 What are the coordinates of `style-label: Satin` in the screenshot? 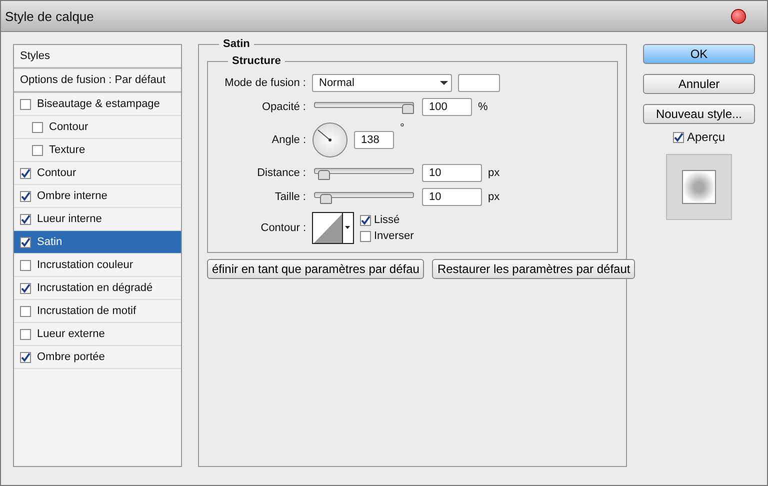 It's located at (49, 242).